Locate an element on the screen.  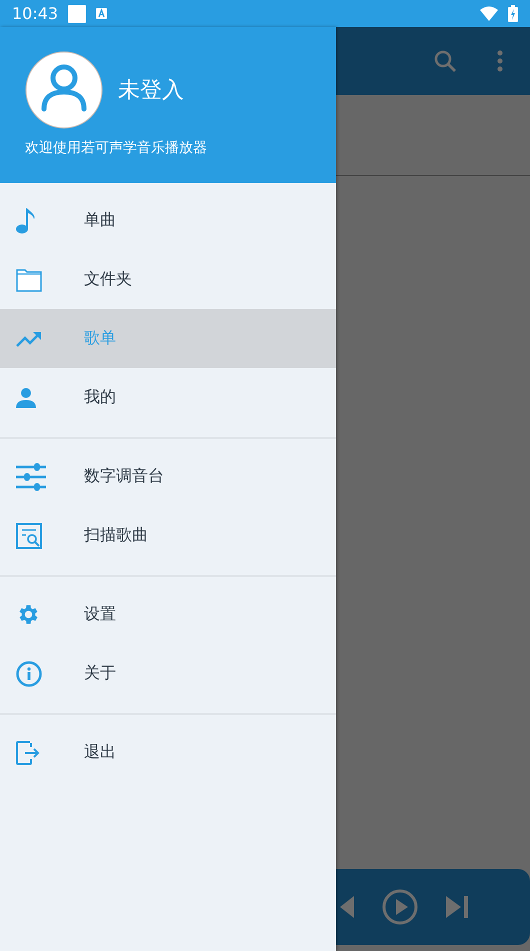
keyboard-icon is located at coordinates (102, 13).